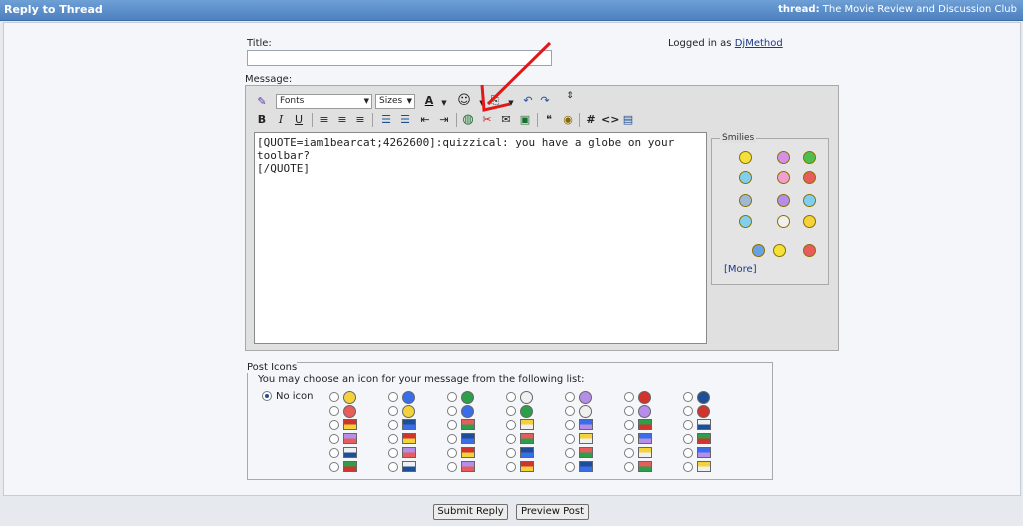 The width and height of the screenshot is (1023, 526). What do you see at coordinates (568, 120) in the screenshot?
I see `spoiler-icon: ◉` at bounding box center [568, 120].